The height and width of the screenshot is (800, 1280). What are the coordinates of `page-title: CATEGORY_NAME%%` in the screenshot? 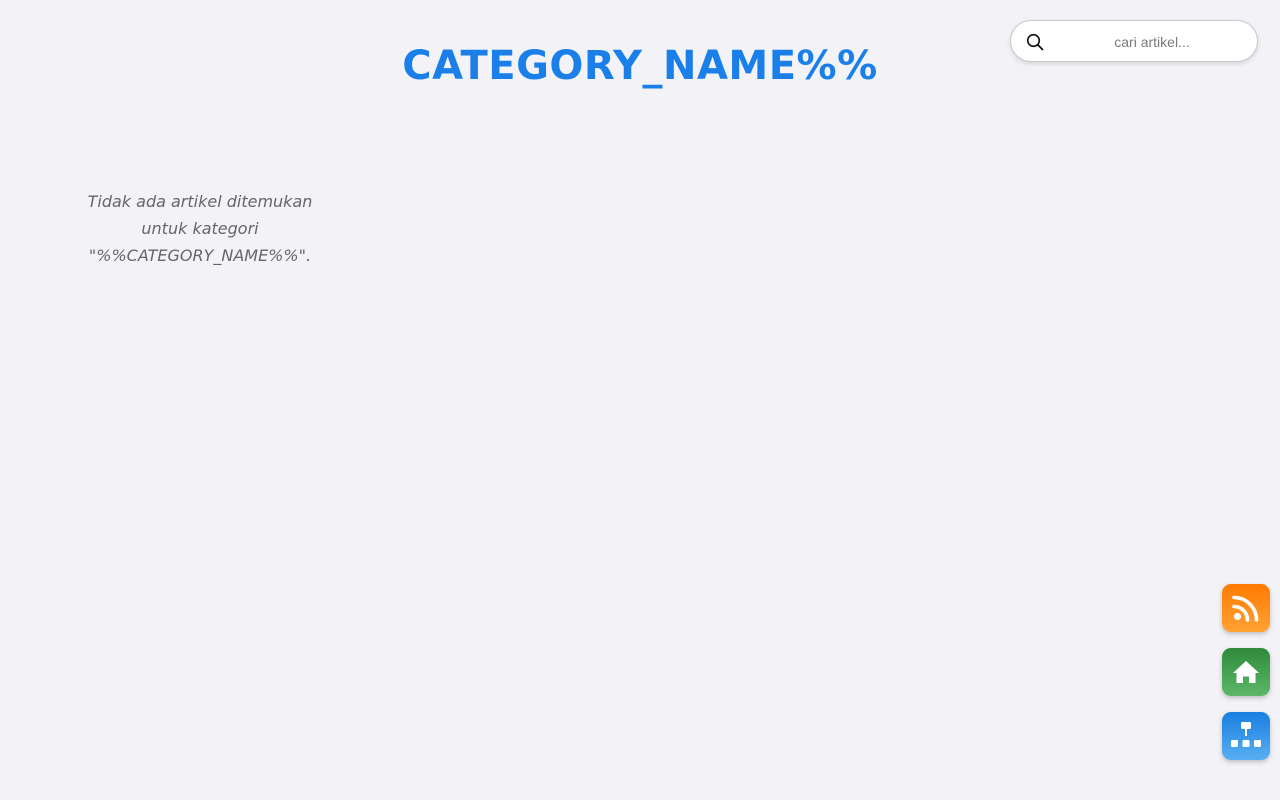 It's located at (640, 66).